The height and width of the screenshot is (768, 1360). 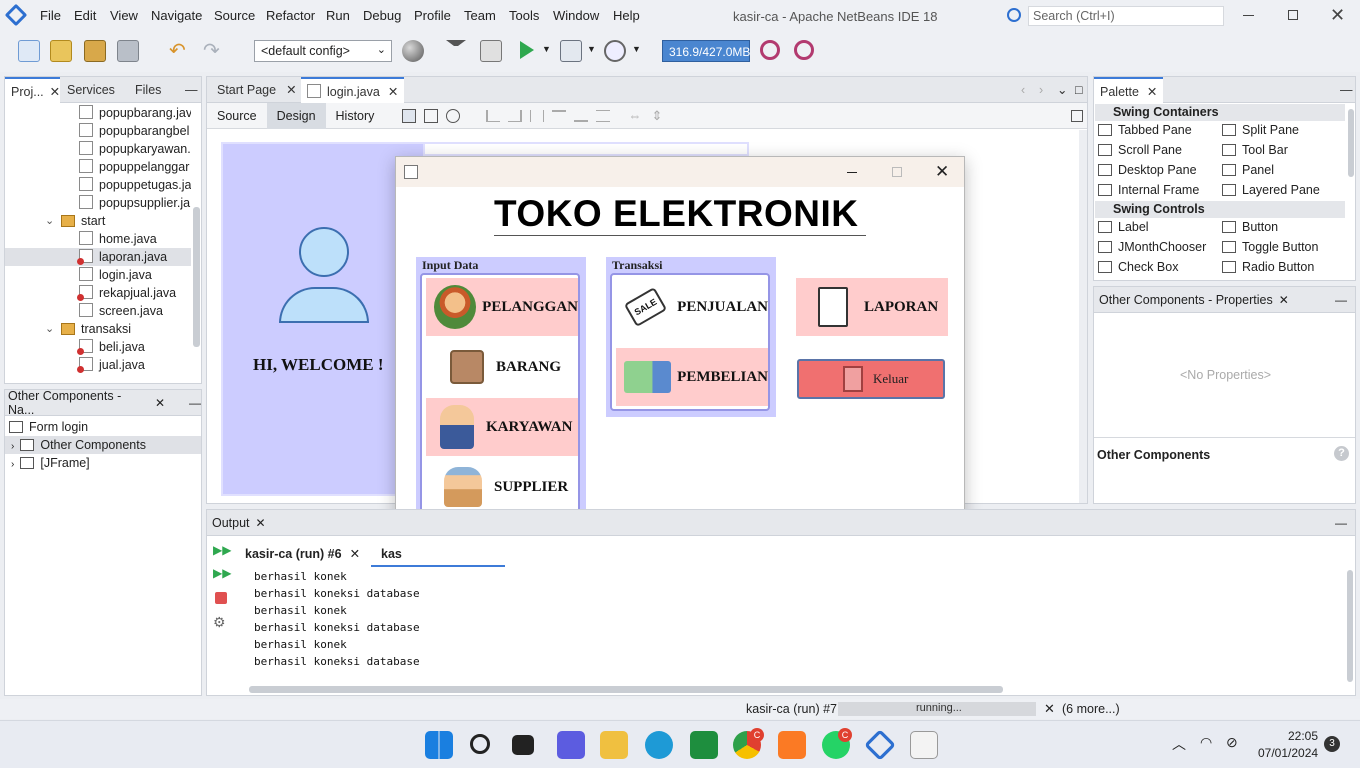 What do you see at coordinates (659, 745) in the screenshot?
I see `edge-icon` at bounding box center [659, 745].